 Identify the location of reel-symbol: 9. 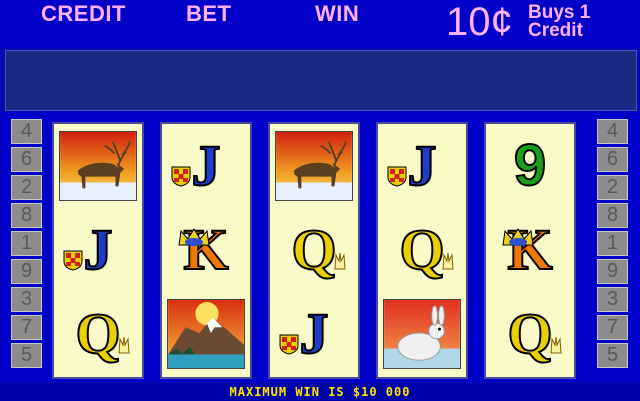
(530, 166).